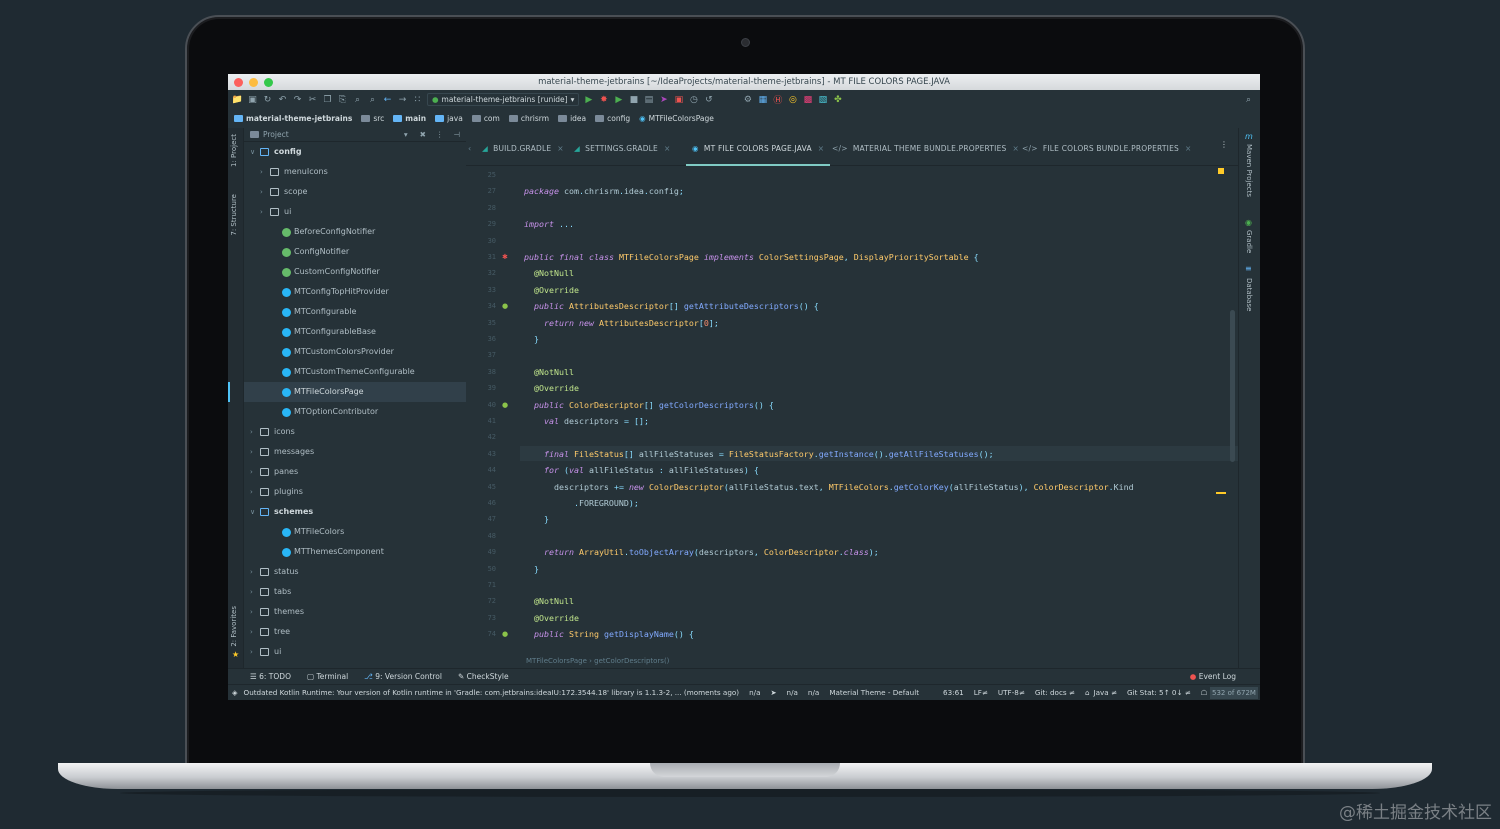 The width and height of the screenshot is (1500, 829). I want to click on nav-crumb-com: com, so click(485, 118).